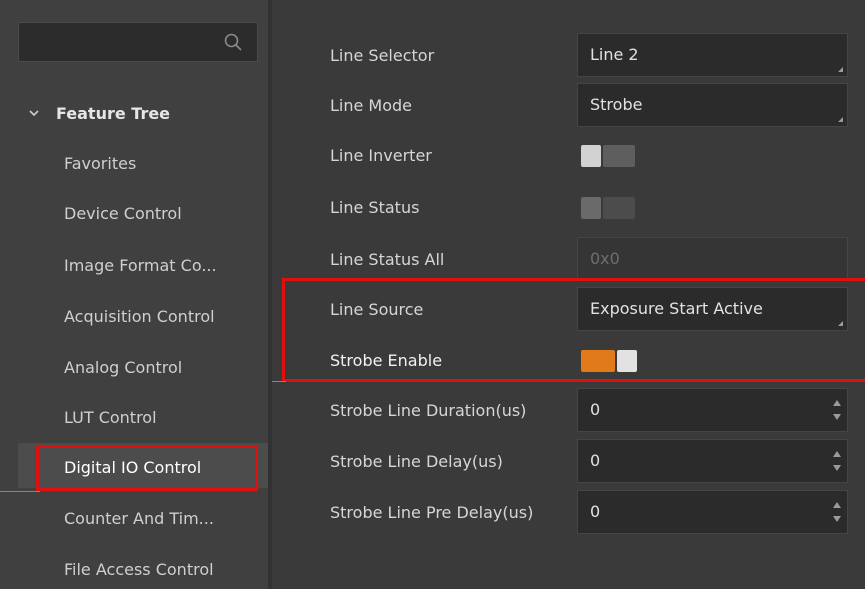 This screenshot has width=865, height=589. What do you see at coordinates (233, 42) in the screenshot?
I see `search-icon` at bounding box center [233, 42].